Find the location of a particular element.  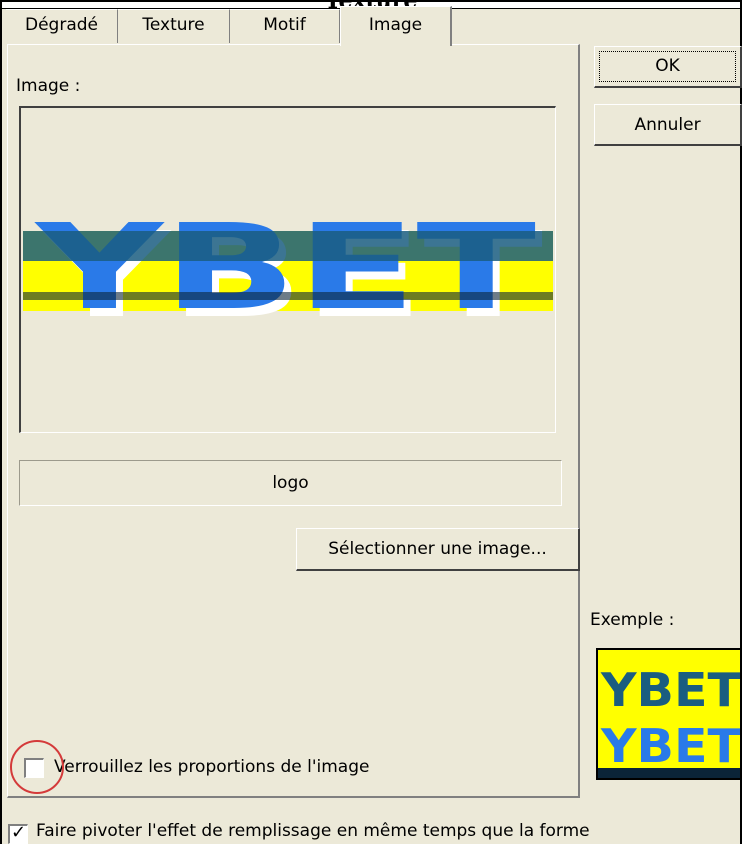

sample-label: Exemple : is located at coordinates (632, 620).